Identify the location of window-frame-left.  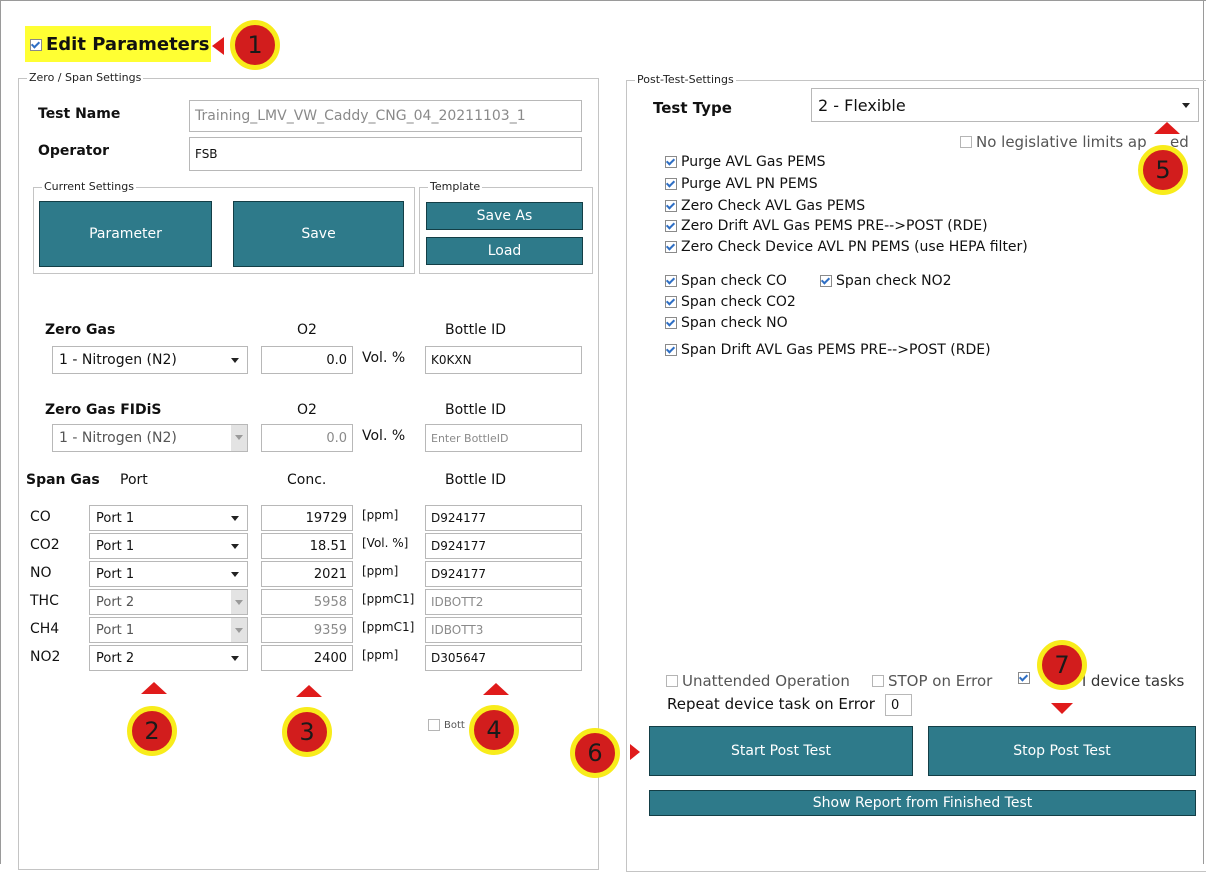
(0, 432).